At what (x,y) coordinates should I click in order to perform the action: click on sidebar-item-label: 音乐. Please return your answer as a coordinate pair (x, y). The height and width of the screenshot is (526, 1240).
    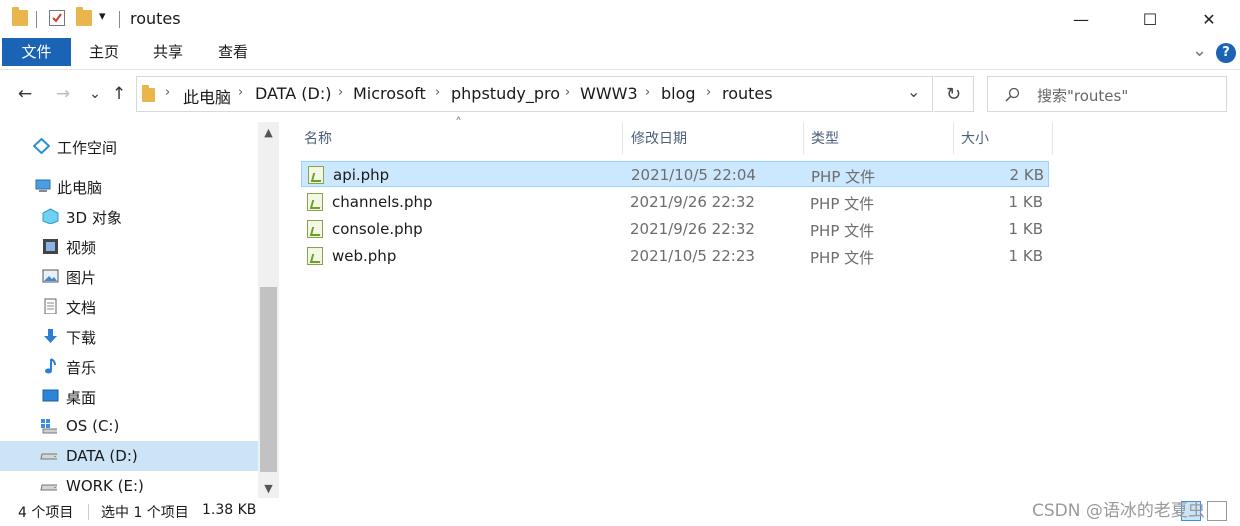
    Looking at the image, I should click on (81, 368).